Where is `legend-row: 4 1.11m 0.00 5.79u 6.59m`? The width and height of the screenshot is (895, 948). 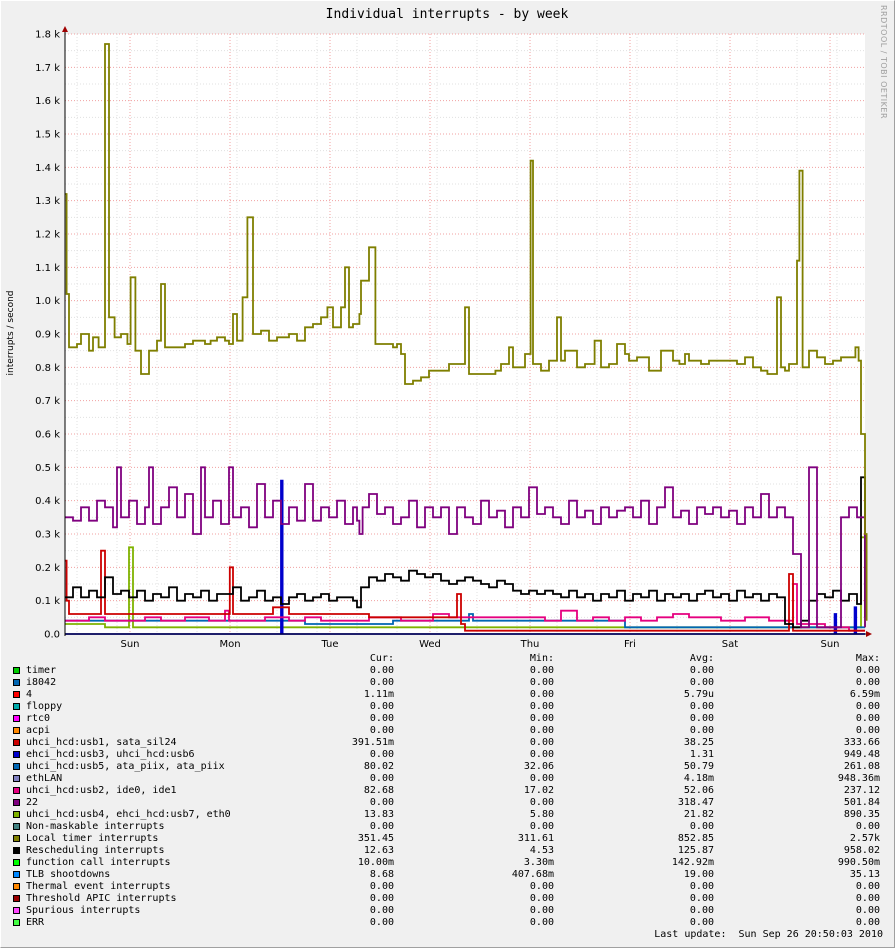 legend-row: 4 1.11m 0.00 5.79u 6.59m is located at coordinates (447, 695).